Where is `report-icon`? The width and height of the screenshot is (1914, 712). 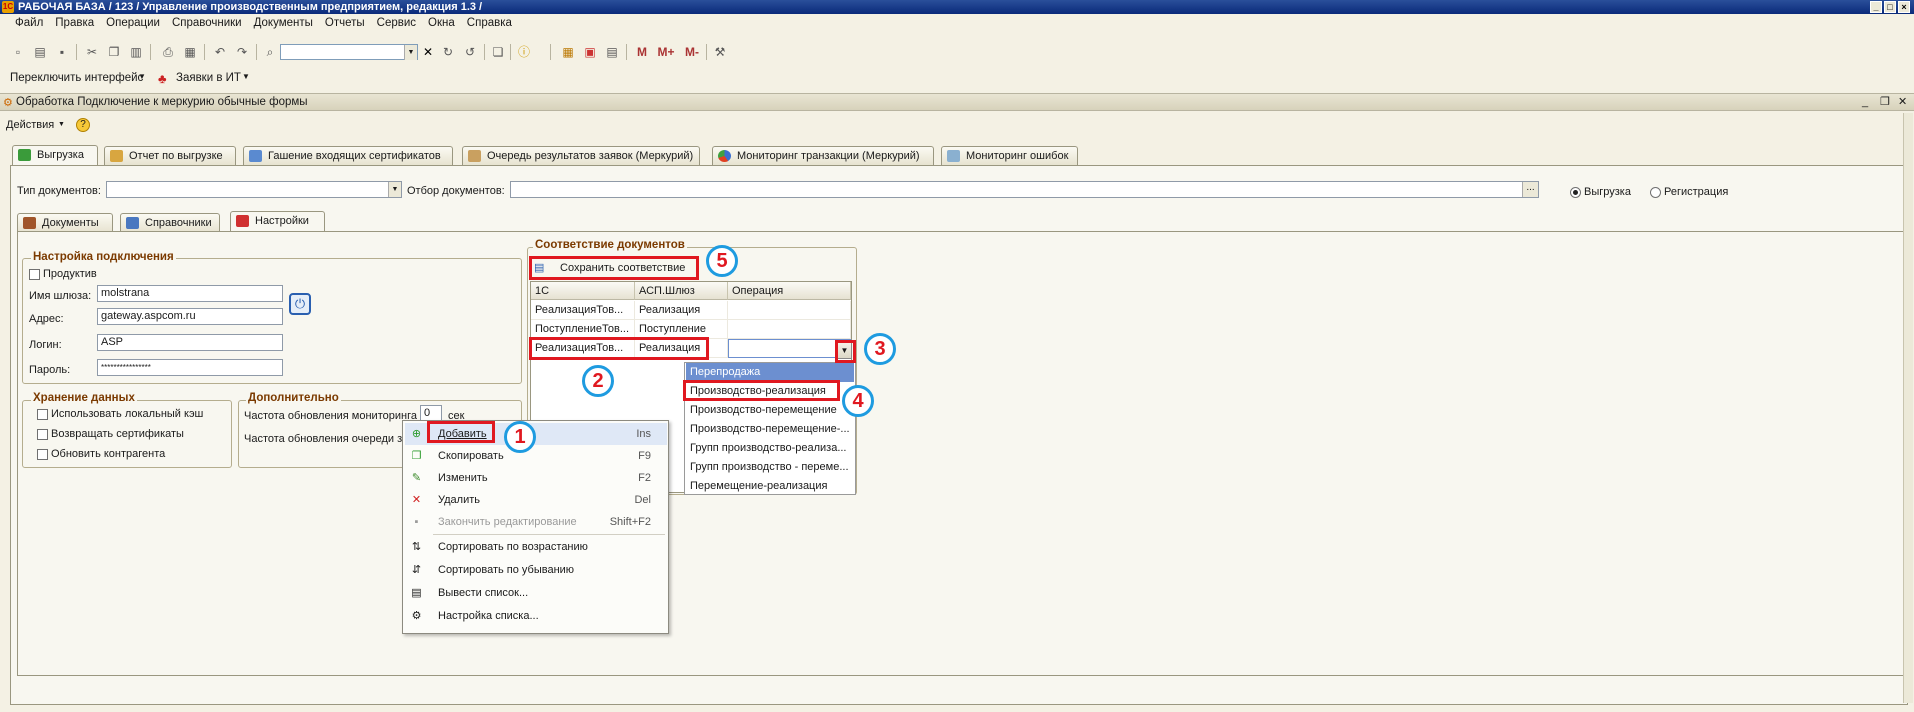
report-icon is located at coordinates (116, 156).